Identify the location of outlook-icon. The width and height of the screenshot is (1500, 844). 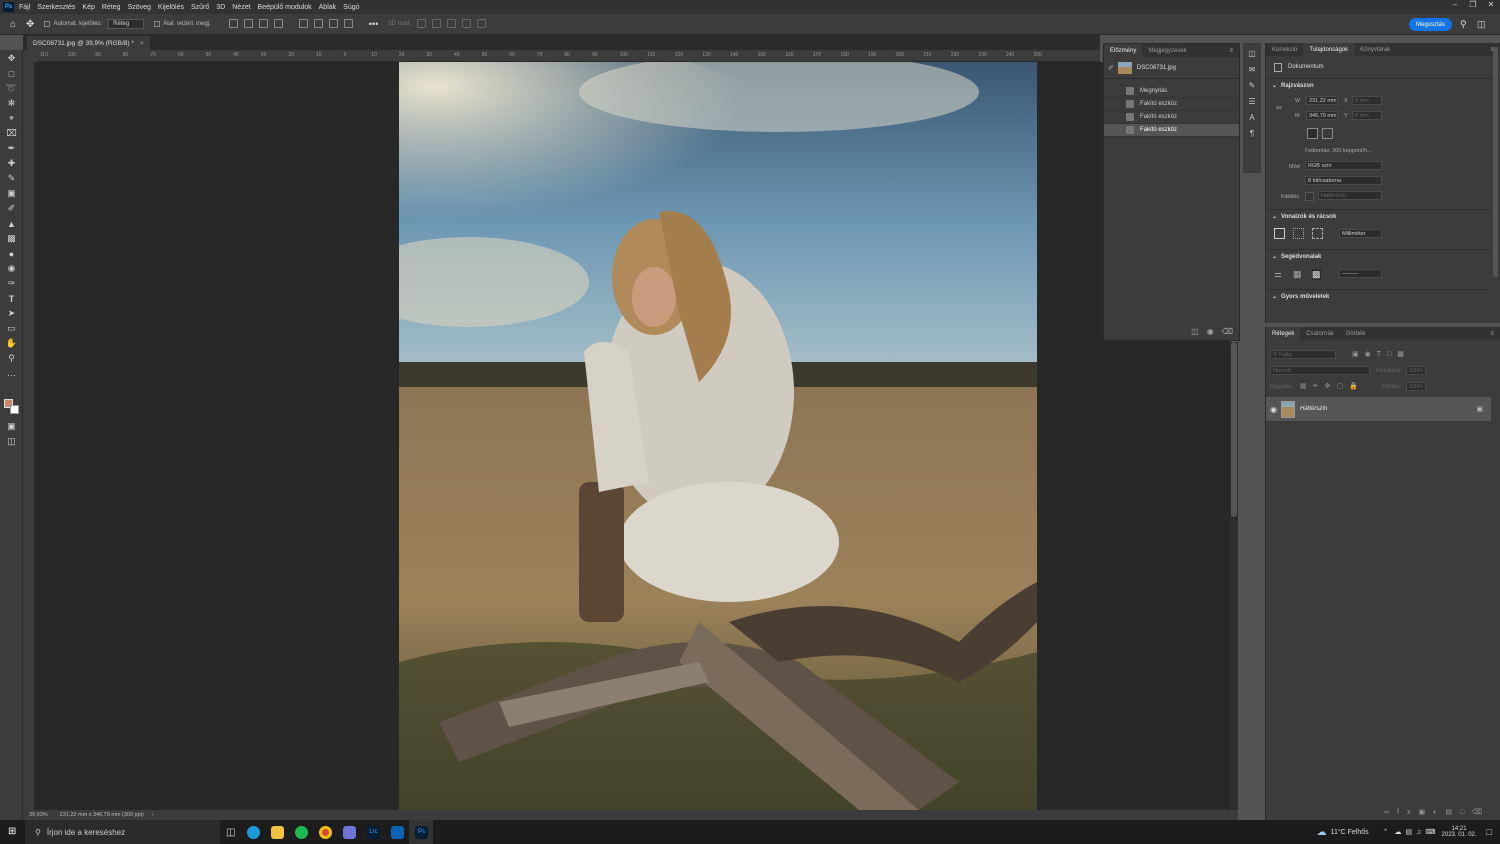
(397, 832).